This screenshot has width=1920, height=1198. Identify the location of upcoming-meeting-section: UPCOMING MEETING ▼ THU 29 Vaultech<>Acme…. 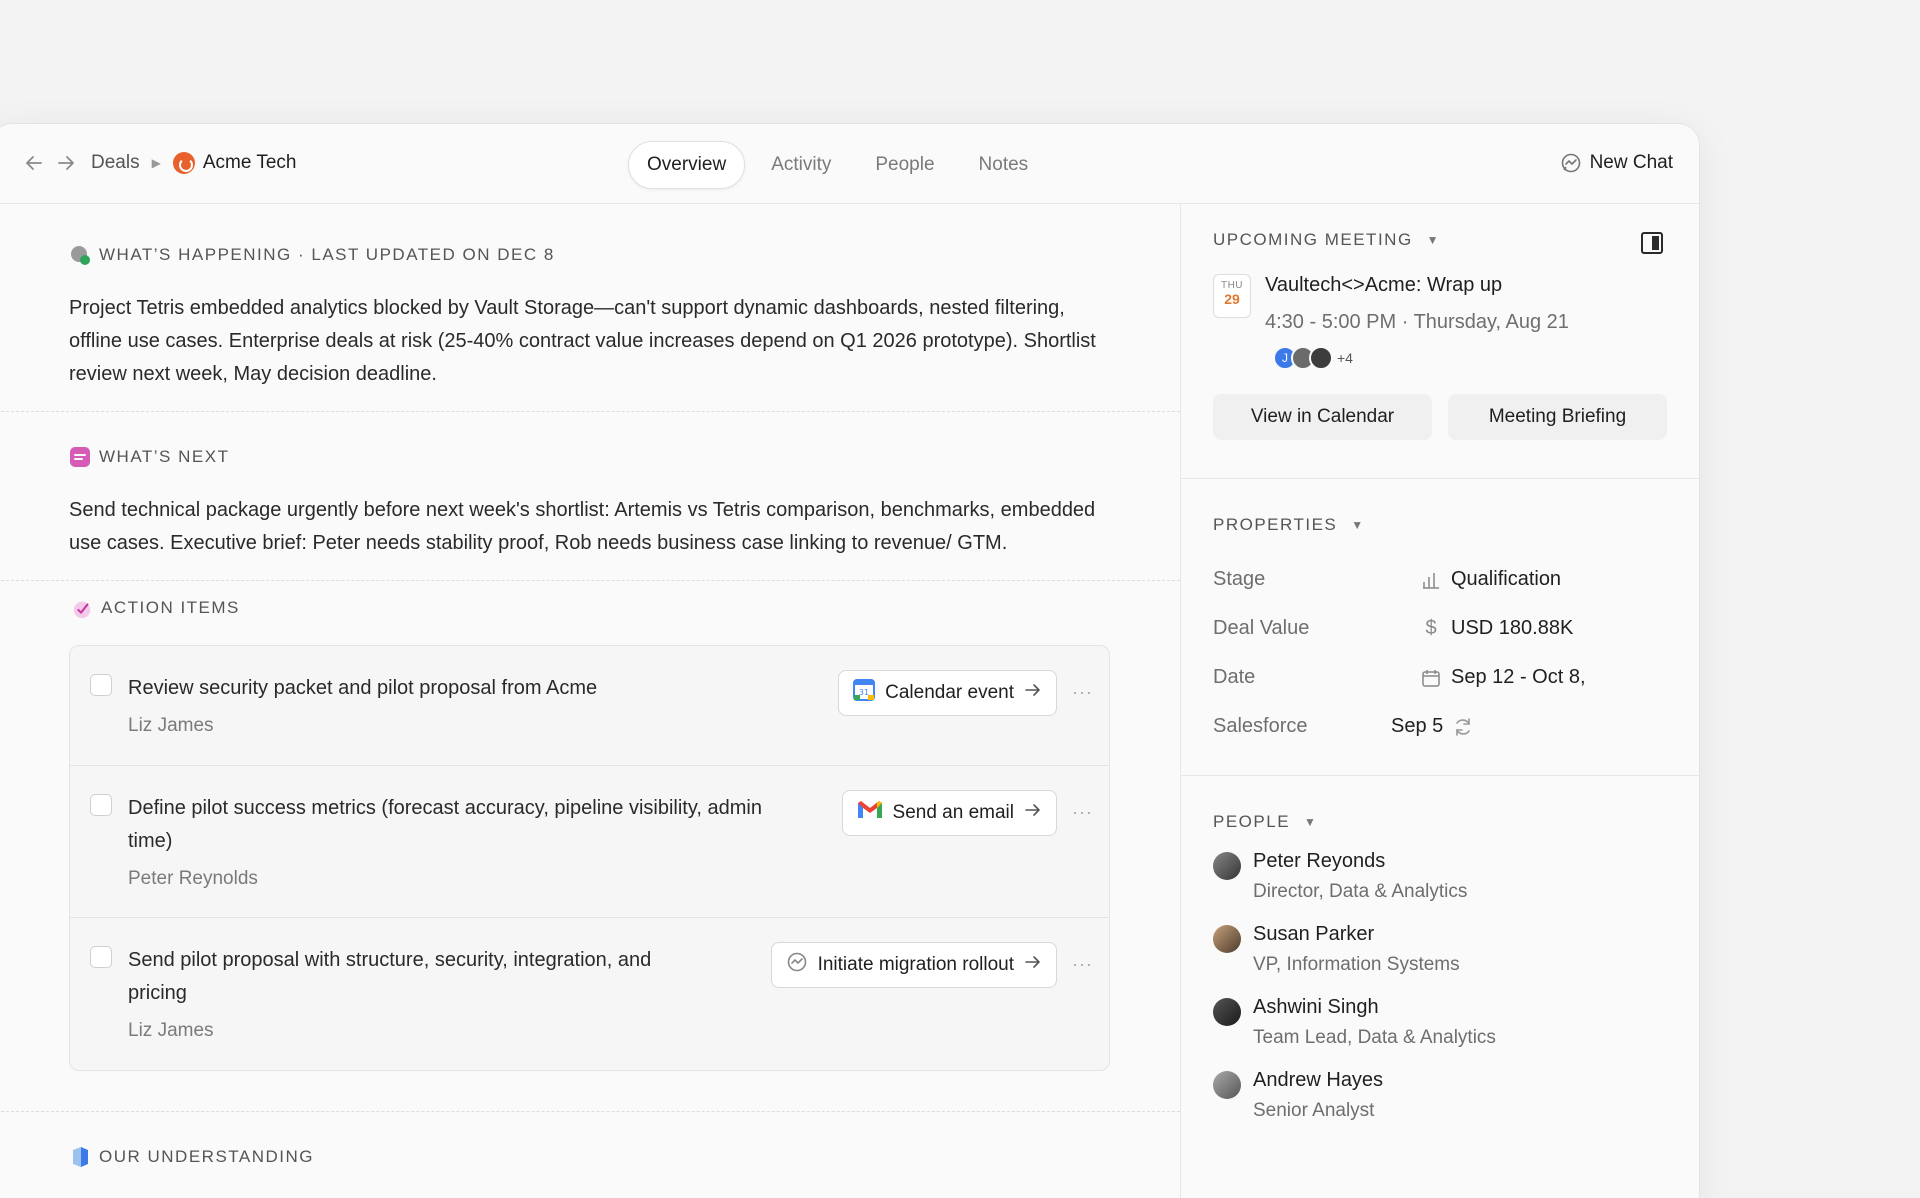
(1440, 341).